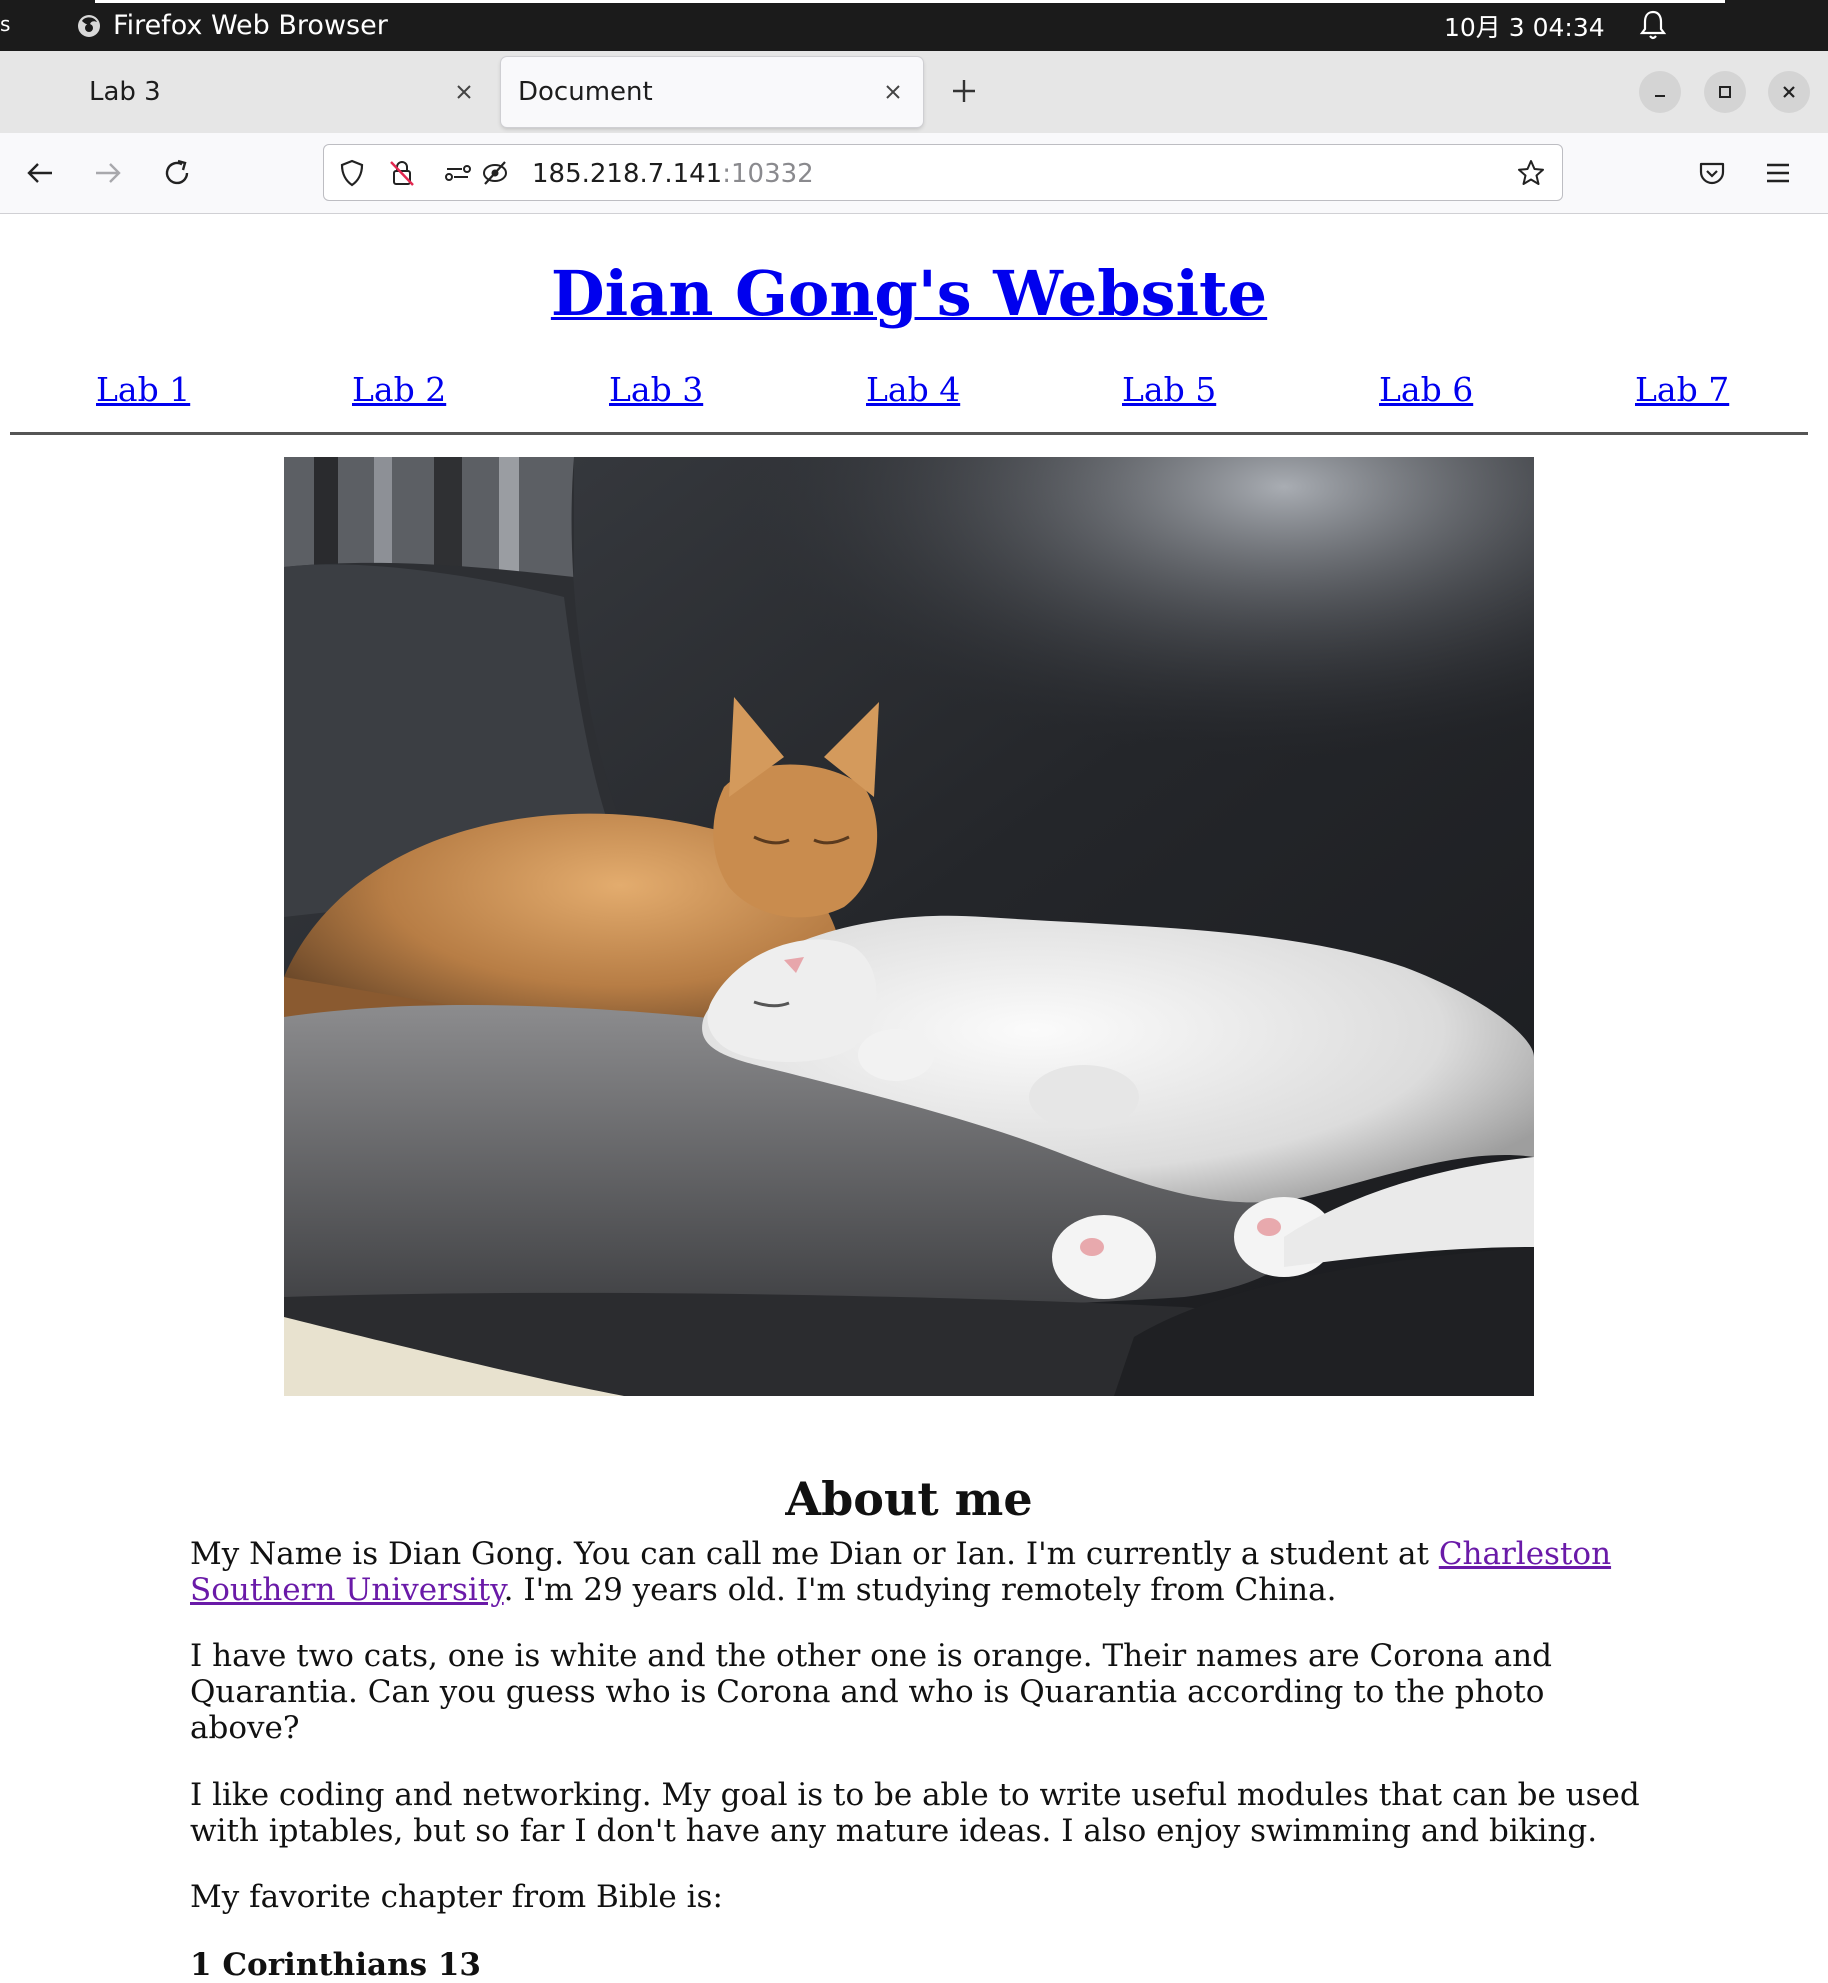 This screenshot has height=1983, width=1828. What do you see at coordinates (909, 1499) in the screenshot?
I see `about-heading: About me` at bounding box center [909, 1499].